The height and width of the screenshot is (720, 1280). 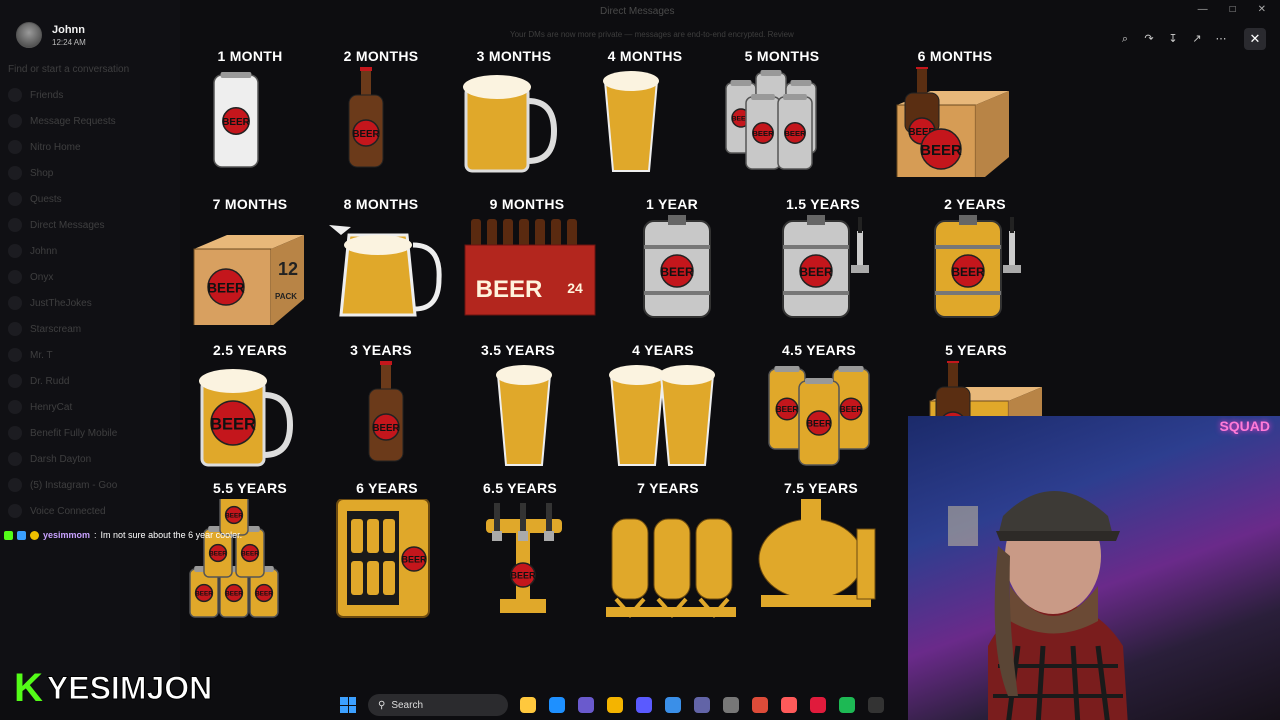 I want to click on more-icon: ⋯, so click(x=1221, y=39).